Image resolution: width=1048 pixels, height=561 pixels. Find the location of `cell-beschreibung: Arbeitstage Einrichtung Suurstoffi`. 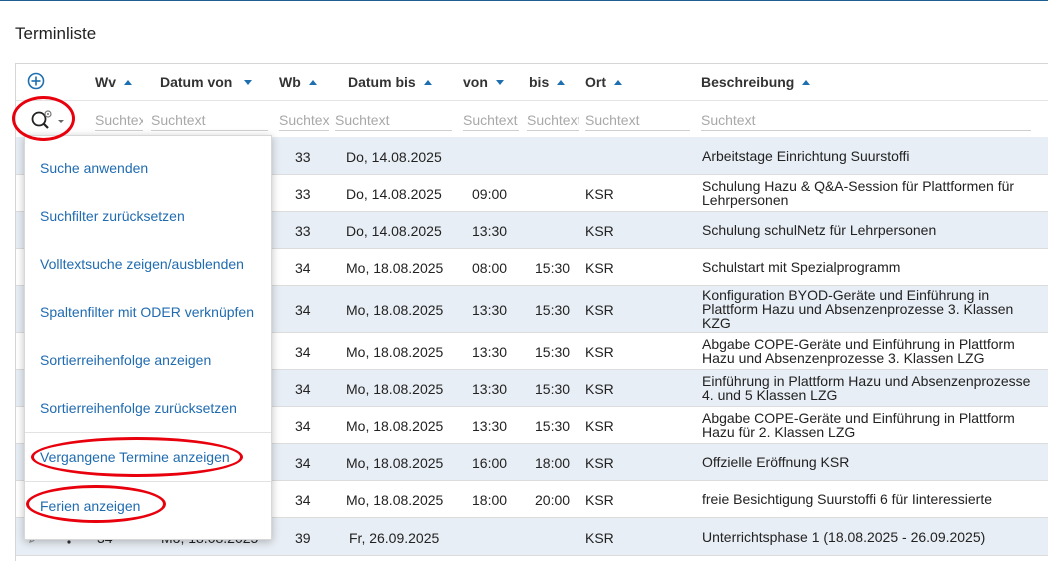

cell-beschreibung: Arbeitstage Einrichtung Suurstoffi is located at coordinates (806, 156).